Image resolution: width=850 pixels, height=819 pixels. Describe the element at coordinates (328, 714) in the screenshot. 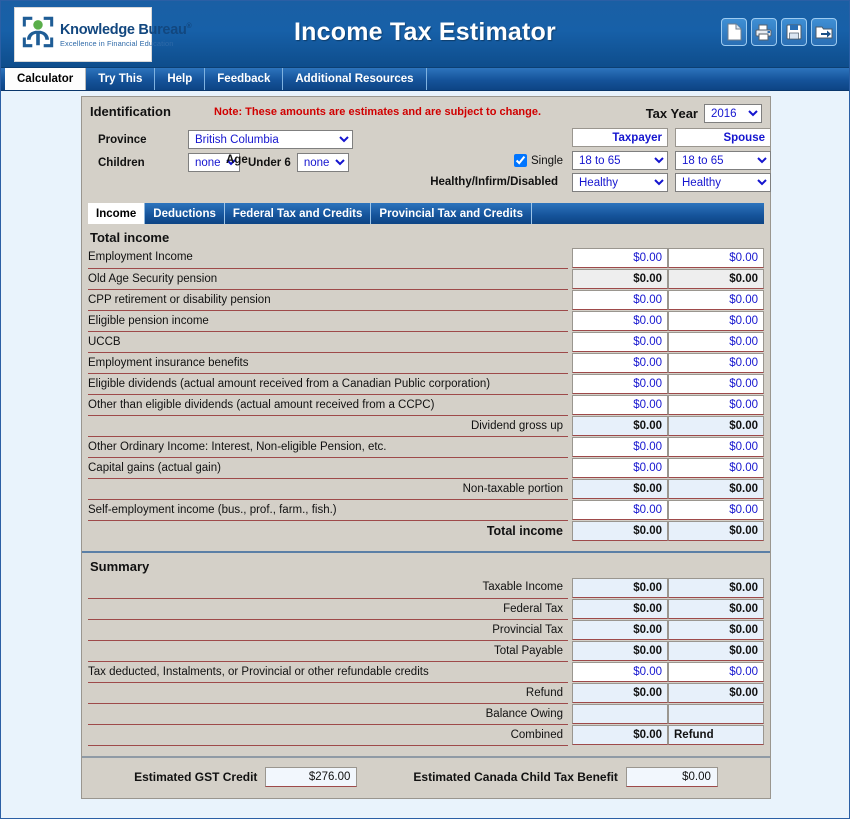

I see `row-label: Balance Owing` at that location.